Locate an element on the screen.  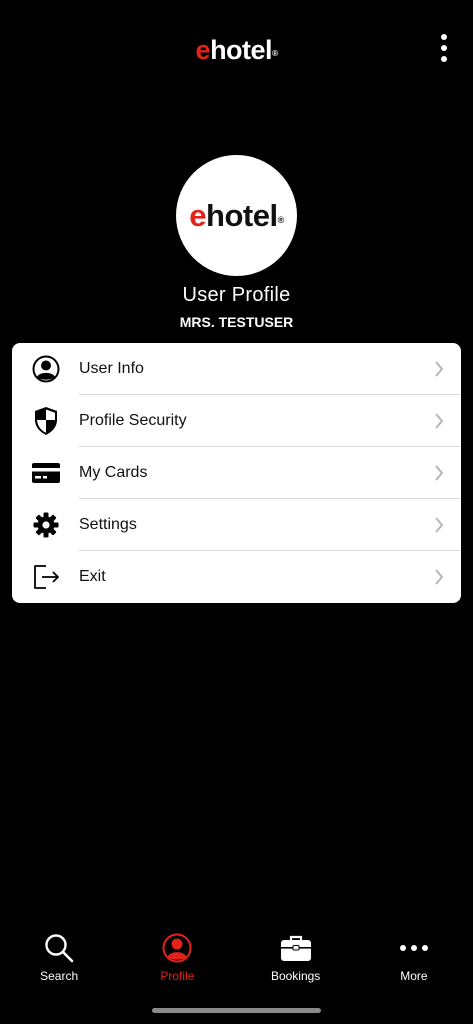
tab-label: More is located at coordinates (414, 976).